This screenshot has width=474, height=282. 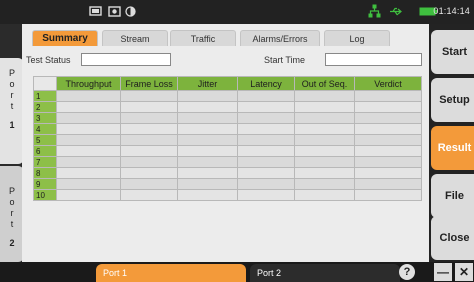 What do you see at coordinates (452, 196) in the screenshot?
I see `file-button: File` at bounding box center [452, 196].